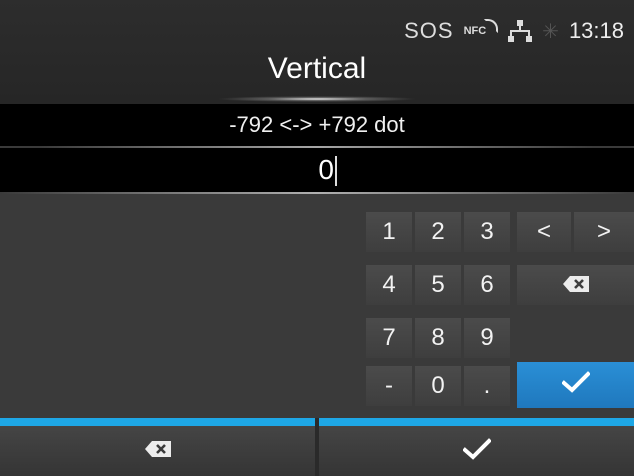 Image resolution: width=634 pixels, height=476 pixels. I want to click on clock: 13:18, so click(596, 30).